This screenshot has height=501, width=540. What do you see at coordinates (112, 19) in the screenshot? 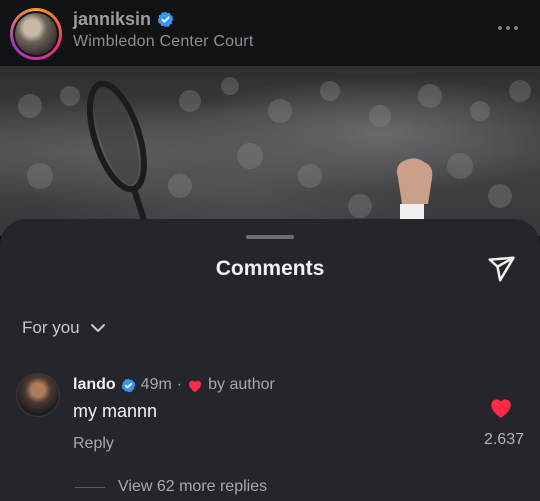
I see `author-username: janniksin` at bounding box center [112, 19].